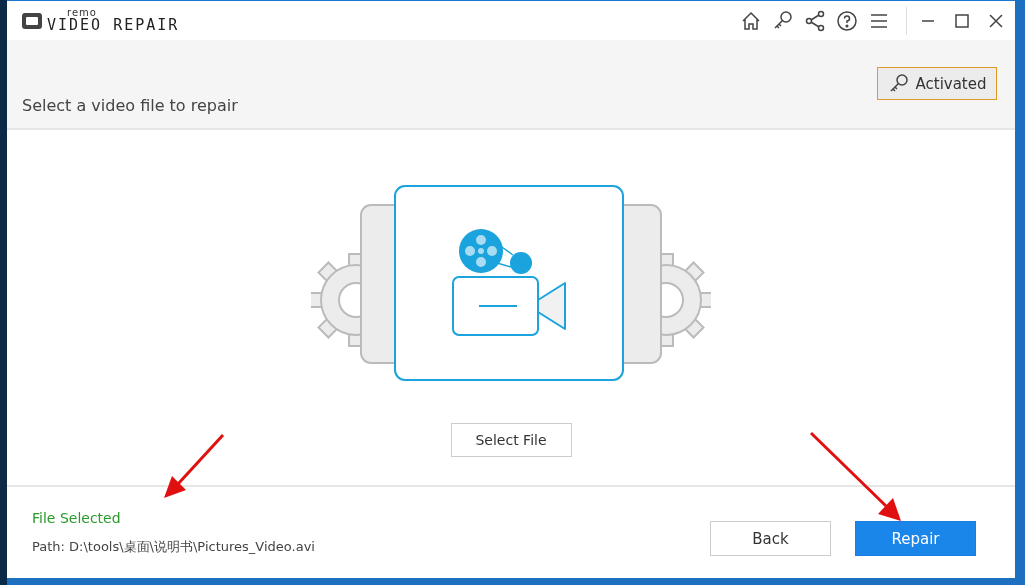  What do you see at coordinates (113, 25) in the screenshot?
I see `app-logo-title: VIDEO REPAIR` at bounding box center [113, 25].